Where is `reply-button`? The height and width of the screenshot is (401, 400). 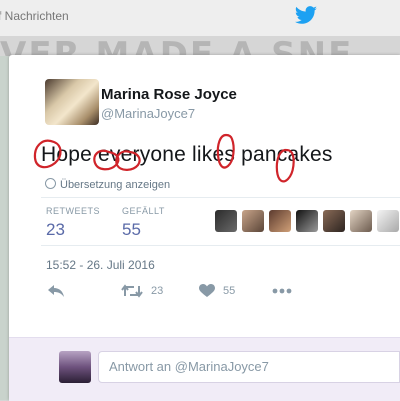
reply-button is located at coordinates (56, 291).